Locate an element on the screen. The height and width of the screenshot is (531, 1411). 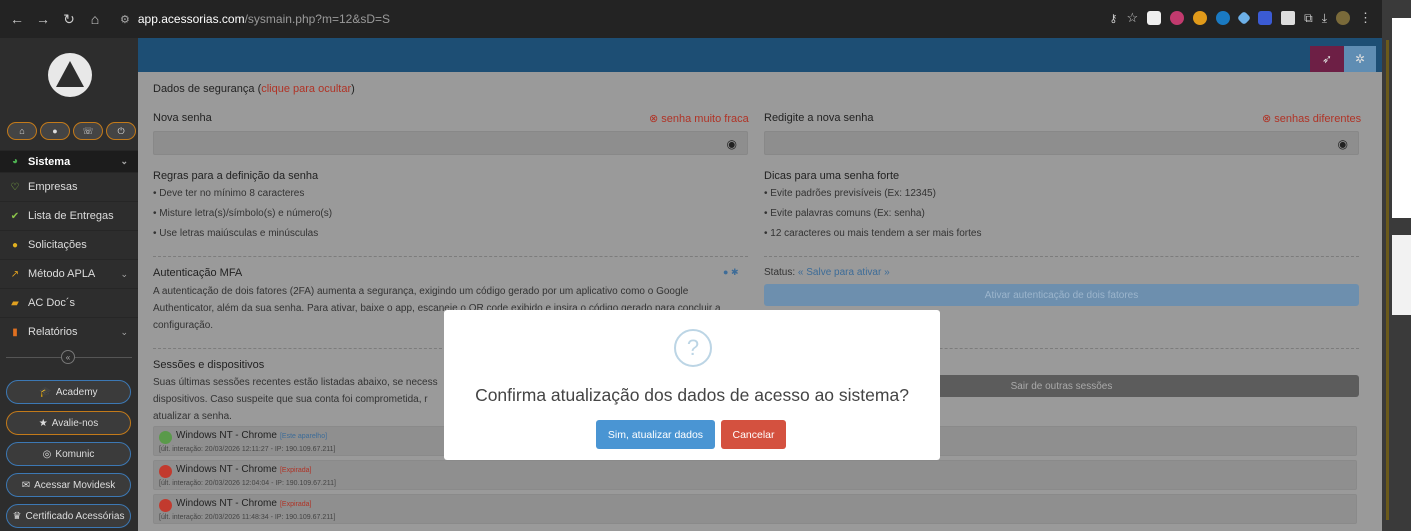
sidebar-collapse: « is located at coordinates (69, 357).